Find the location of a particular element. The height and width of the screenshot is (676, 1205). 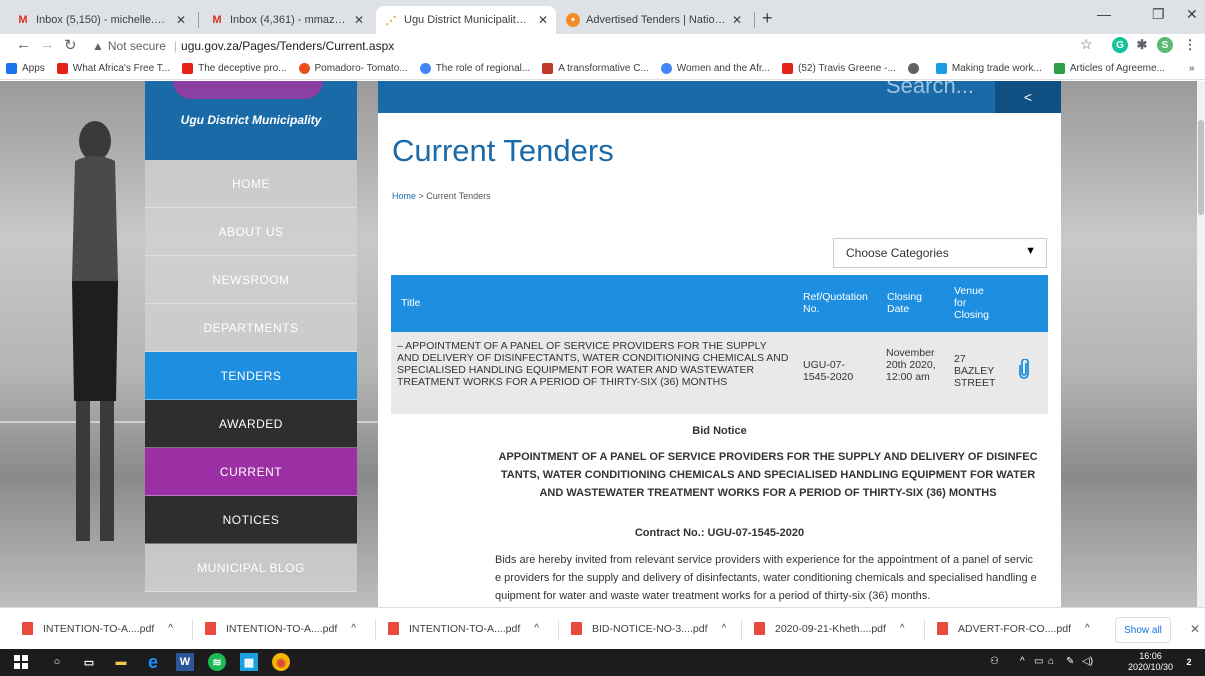

puzzle-icon: ✱ is located at coordinates (1142, 45).